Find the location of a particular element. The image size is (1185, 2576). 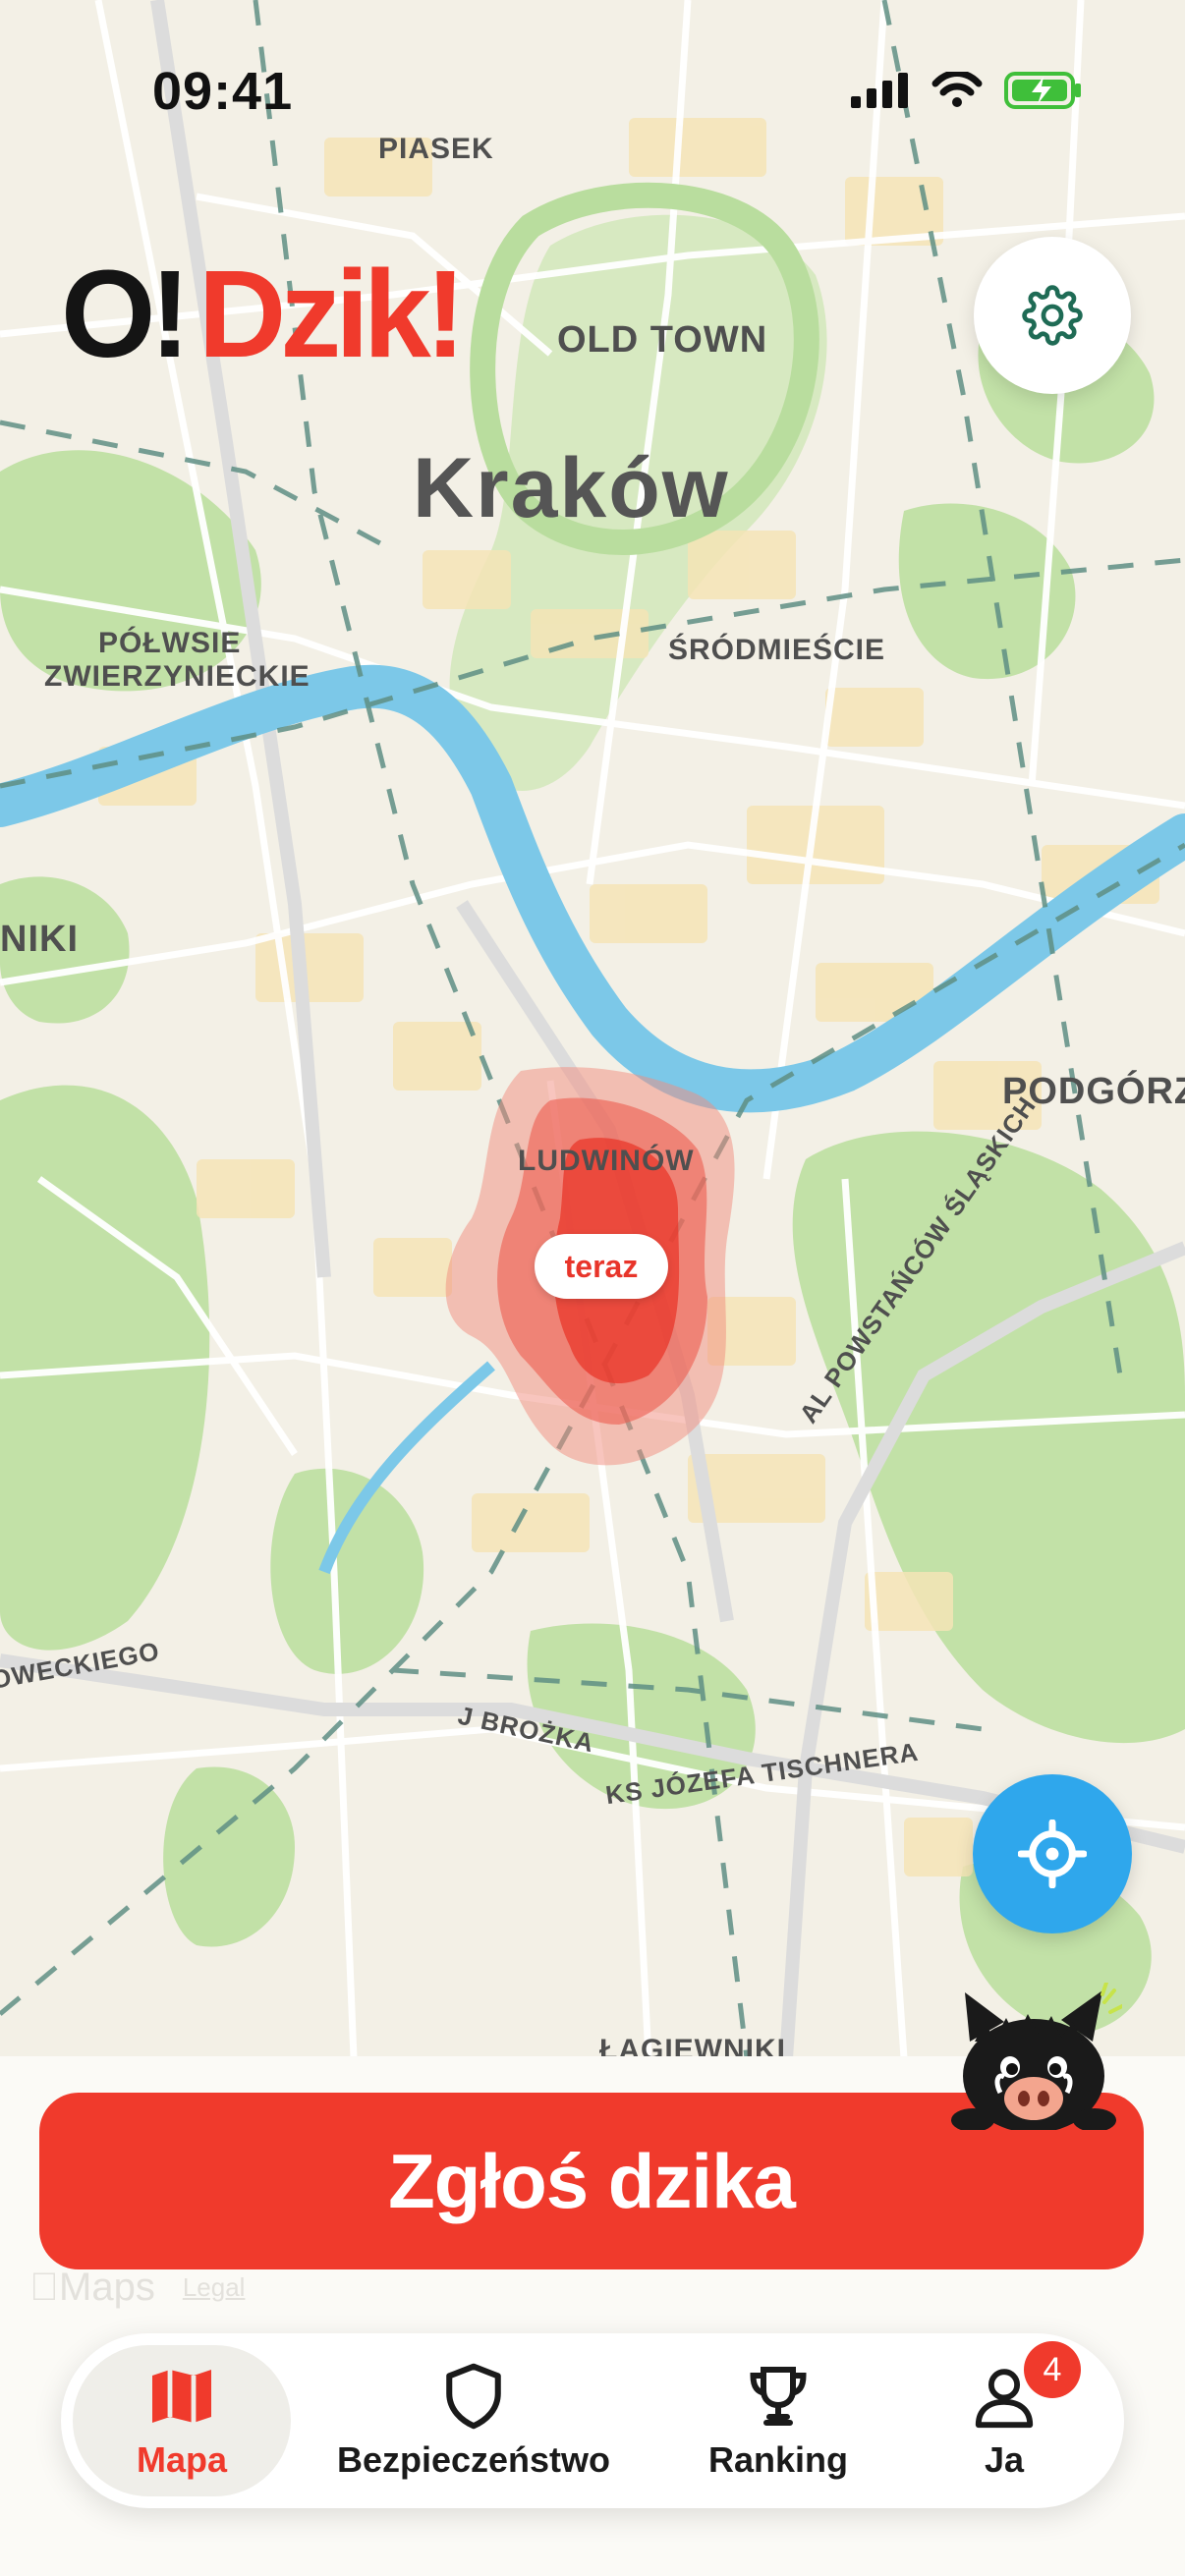

locate-me-button is located at coordinates (1053, 1853).